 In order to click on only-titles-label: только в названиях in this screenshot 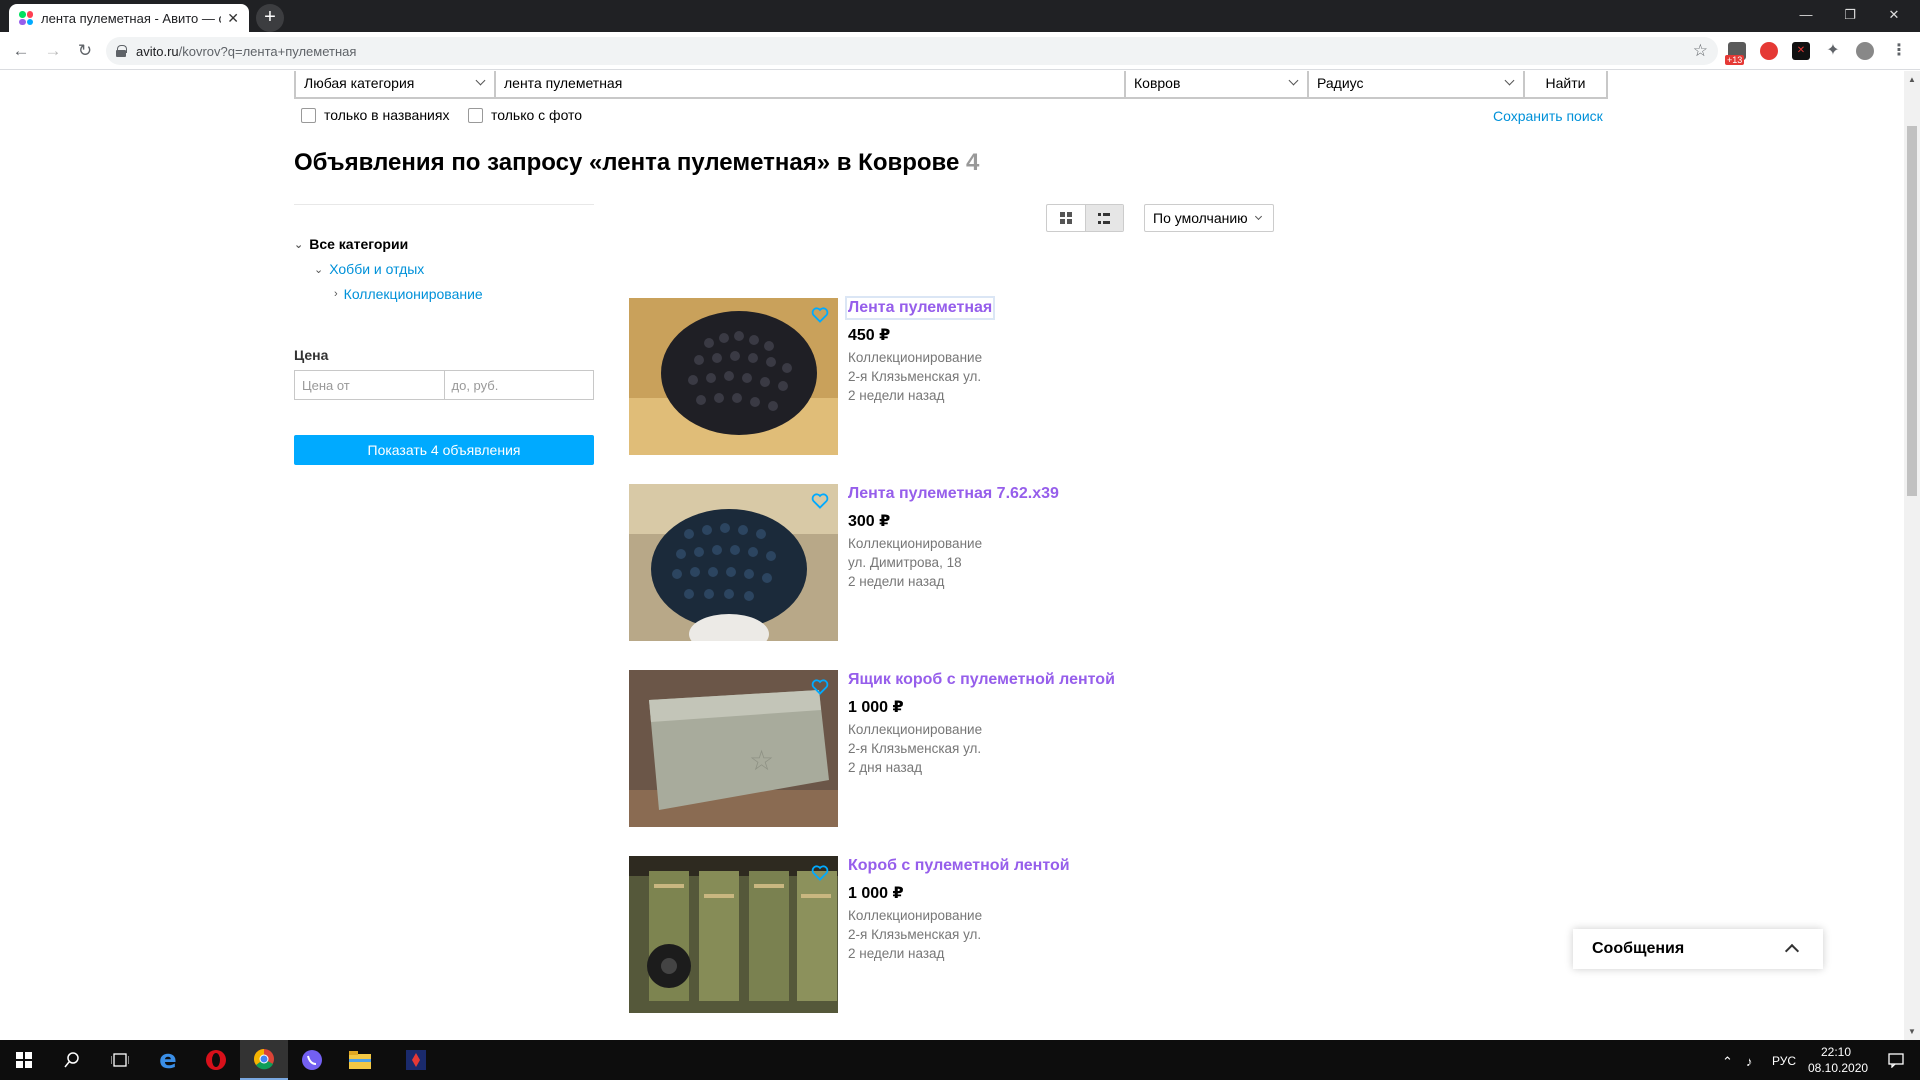, I will do `click(387, 115)`.